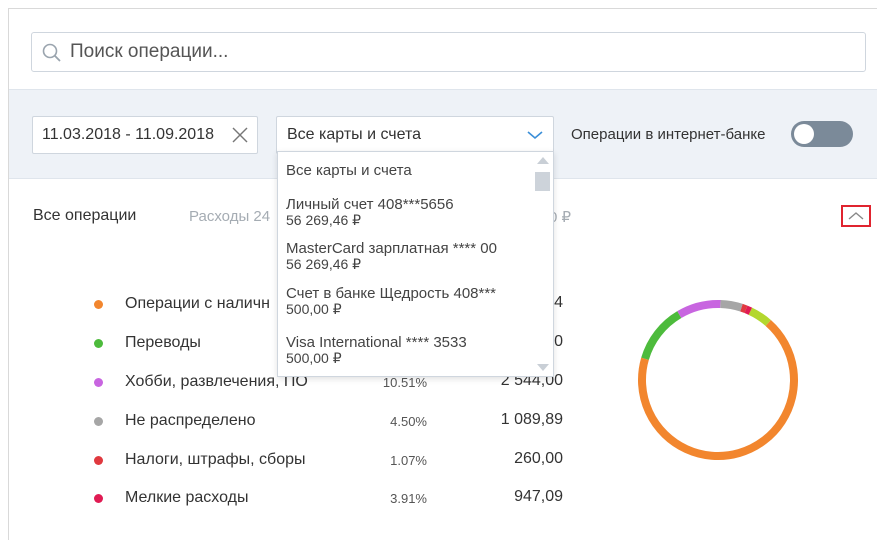  I want to click on category-percent: 10.51%, so click(404, 382).